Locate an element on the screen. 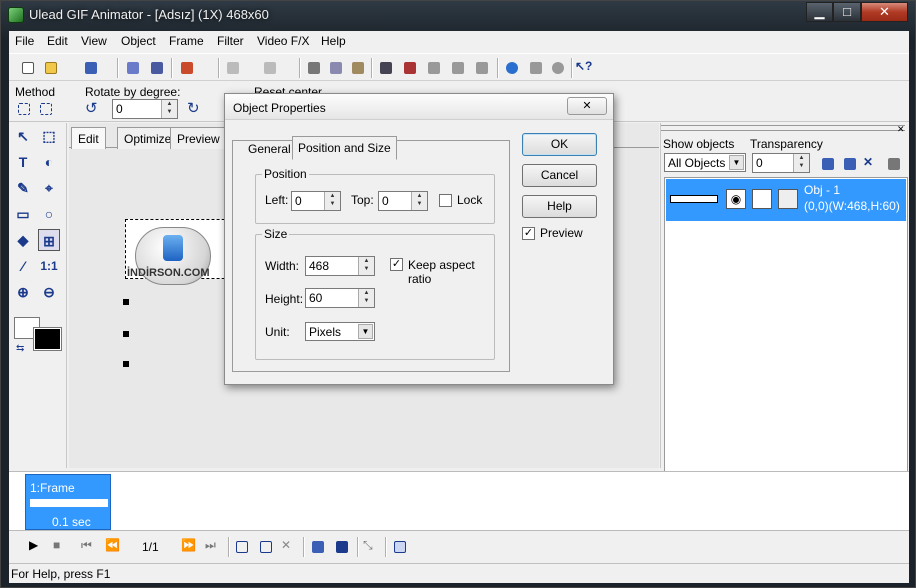  lock-checkbox is located at coordinates (445, 200).